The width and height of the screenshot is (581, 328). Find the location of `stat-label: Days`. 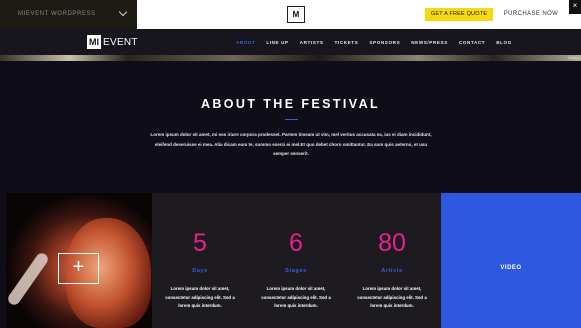

stat-label: Days is located at coordinates (200, 271).